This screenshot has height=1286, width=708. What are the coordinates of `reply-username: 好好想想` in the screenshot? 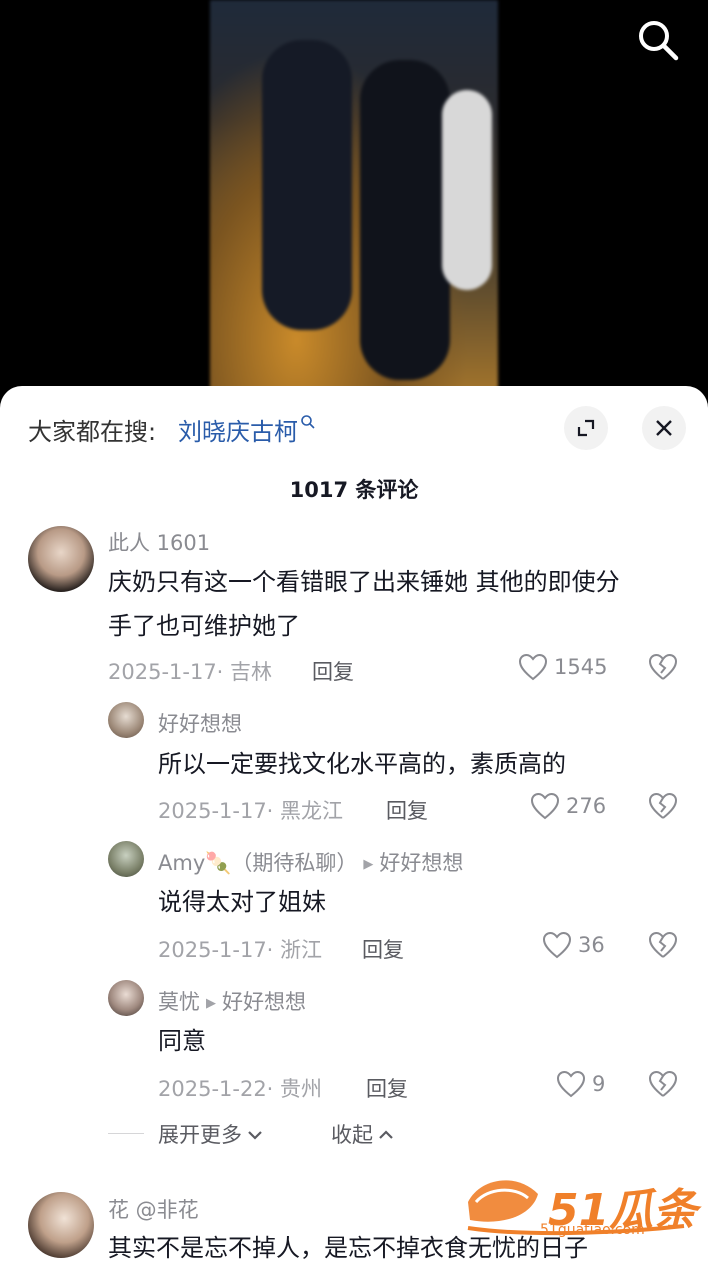 It's located at (200, 723).